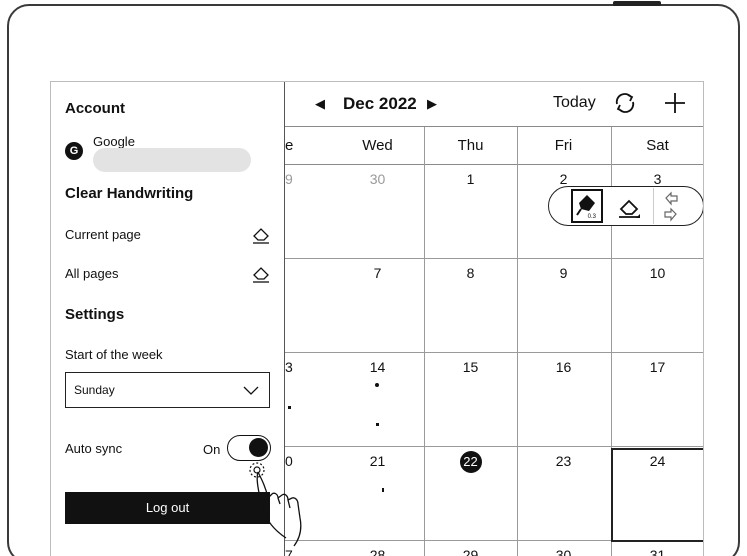  Describe the element at coordinates (470, 179) in the screenshot. I see `date-cell: 1` at that location.